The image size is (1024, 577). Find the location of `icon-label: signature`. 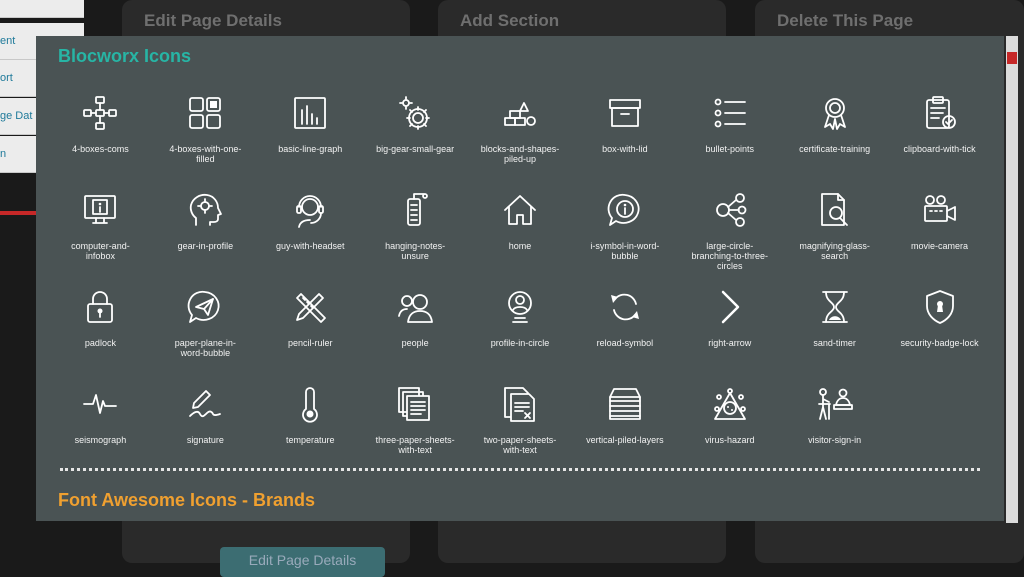

icon-label: signature is located at coordinates (205, 440).